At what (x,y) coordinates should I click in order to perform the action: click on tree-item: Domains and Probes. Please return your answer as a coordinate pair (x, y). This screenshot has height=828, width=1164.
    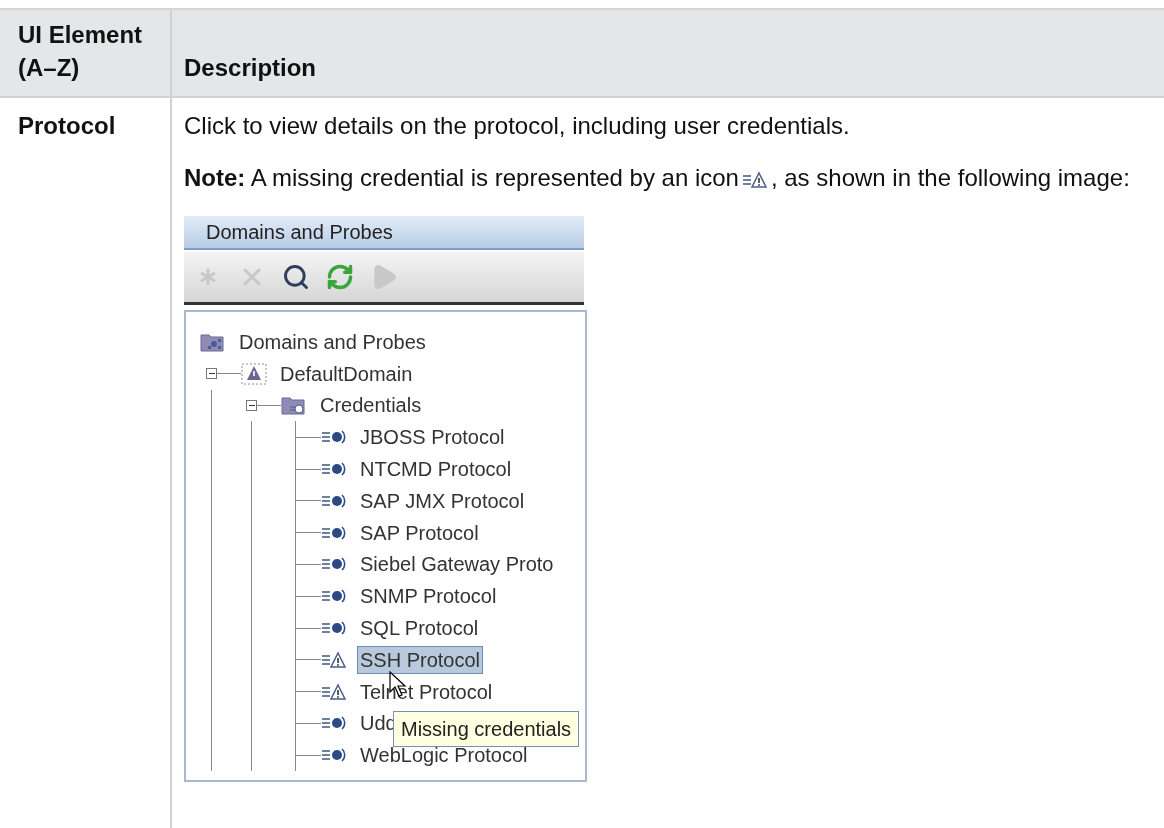
    Looking at the image, I should click on (332, 341).